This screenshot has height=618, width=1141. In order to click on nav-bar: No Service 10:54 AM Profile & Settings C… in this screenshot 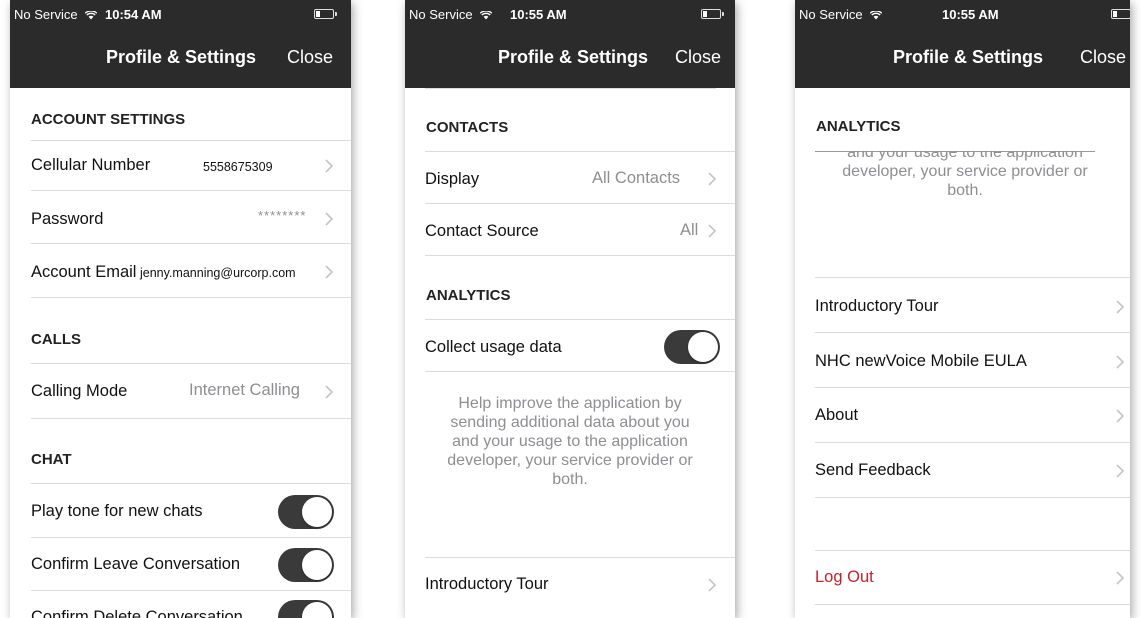, I will do `click(180, 44)`.